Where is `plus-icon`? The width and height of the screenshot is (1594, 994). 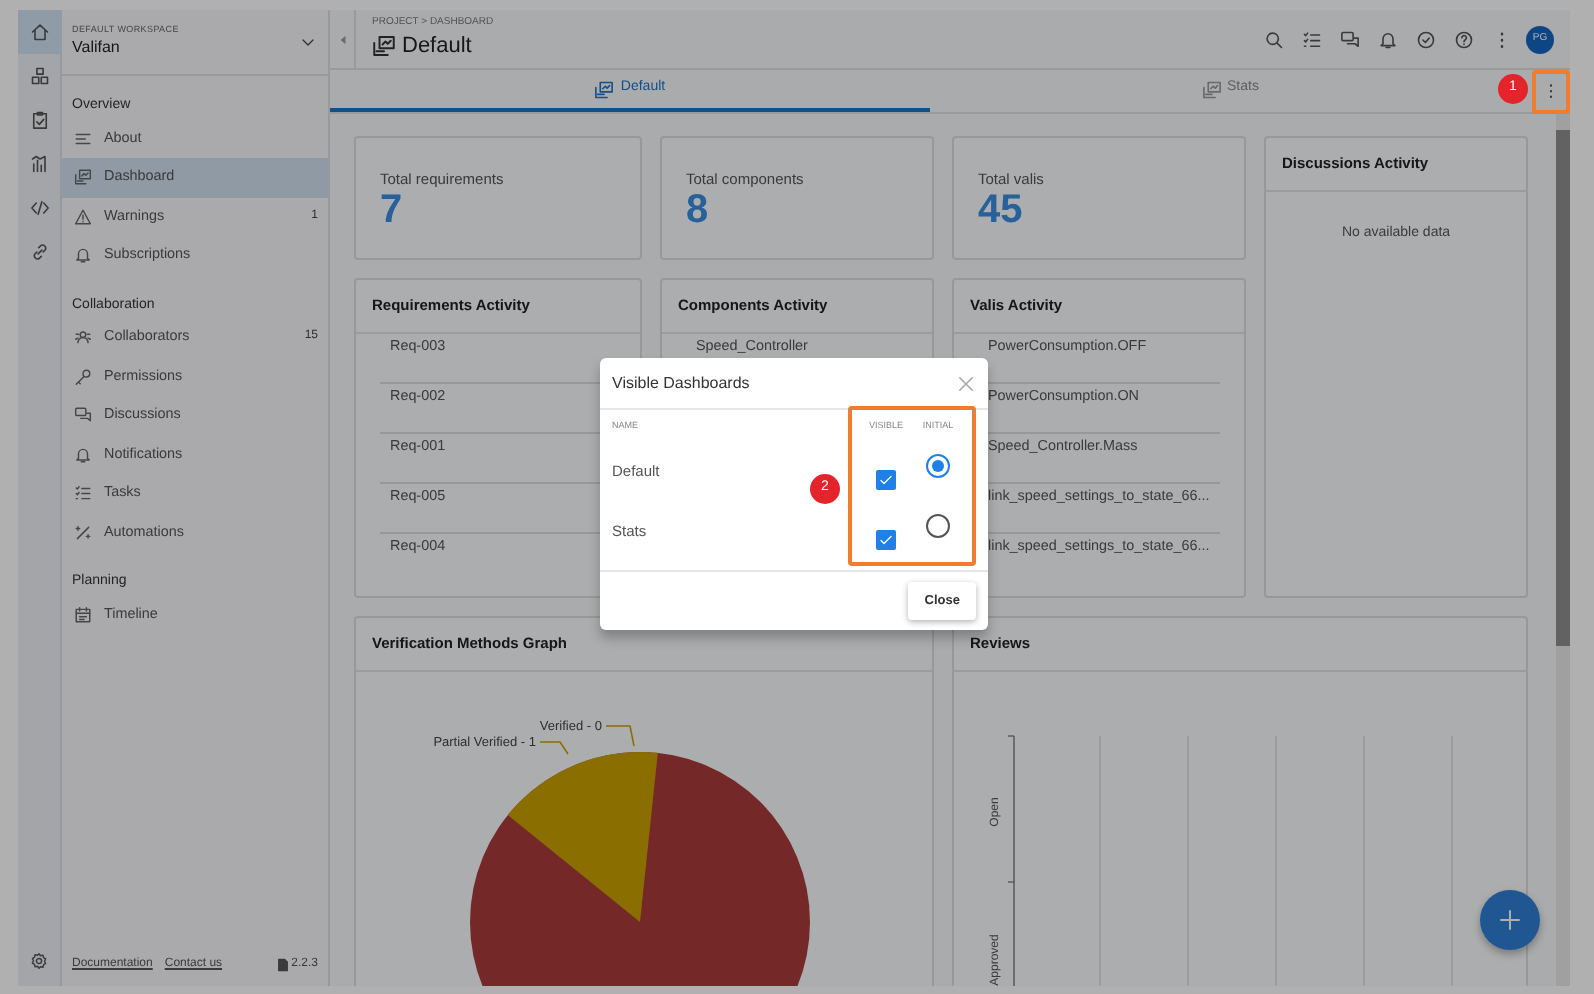 plus-icon is located at coordinates (1510, 920).